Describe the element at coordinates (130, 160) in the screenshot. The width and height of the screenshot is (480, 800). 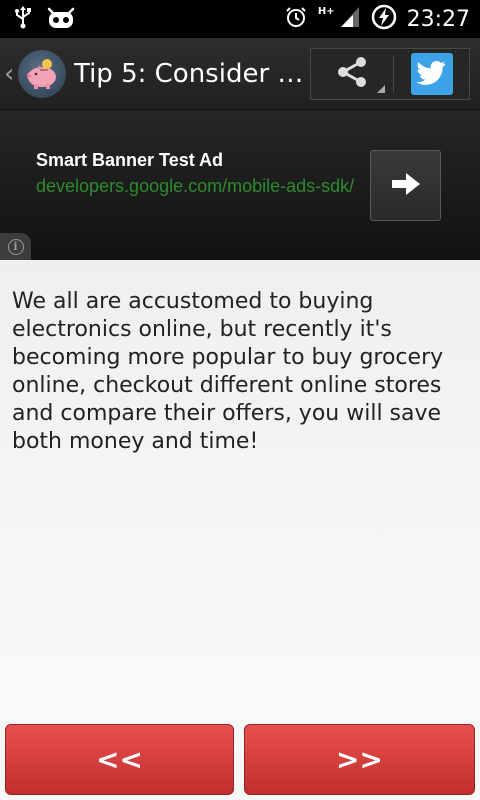
I see `ad-title: Smart Banner Test Ad` at that location.